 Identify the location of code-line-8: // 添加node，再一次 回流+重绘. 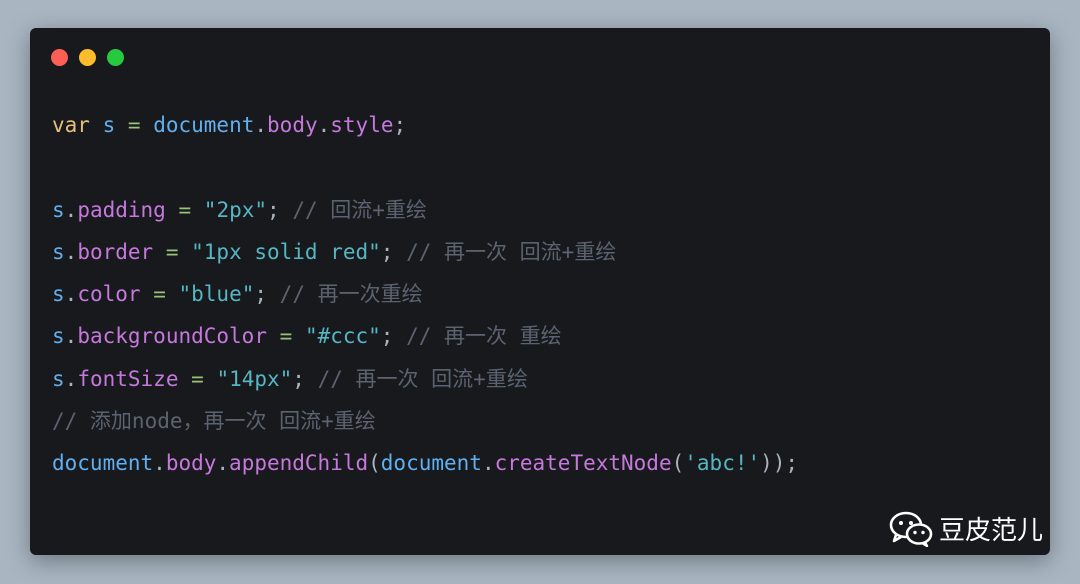
(542, 421).